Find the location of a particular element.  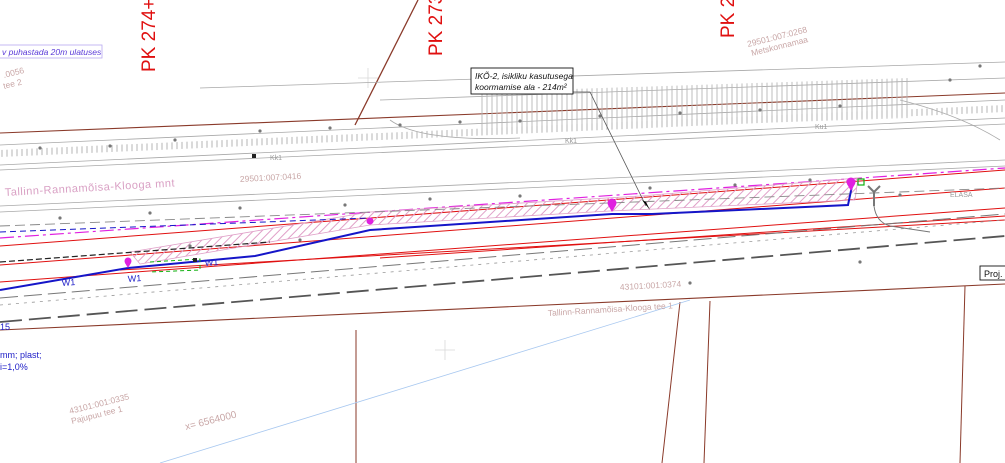

callout-line1: IKÕ-2, isikliku kasutusega is located at coordinates (524, 76).